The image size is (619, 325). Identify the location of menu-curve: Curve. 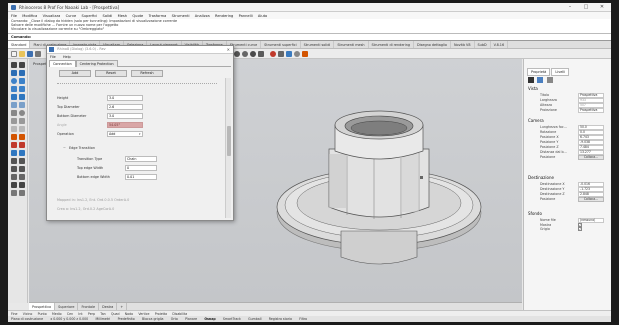
(71, 16).